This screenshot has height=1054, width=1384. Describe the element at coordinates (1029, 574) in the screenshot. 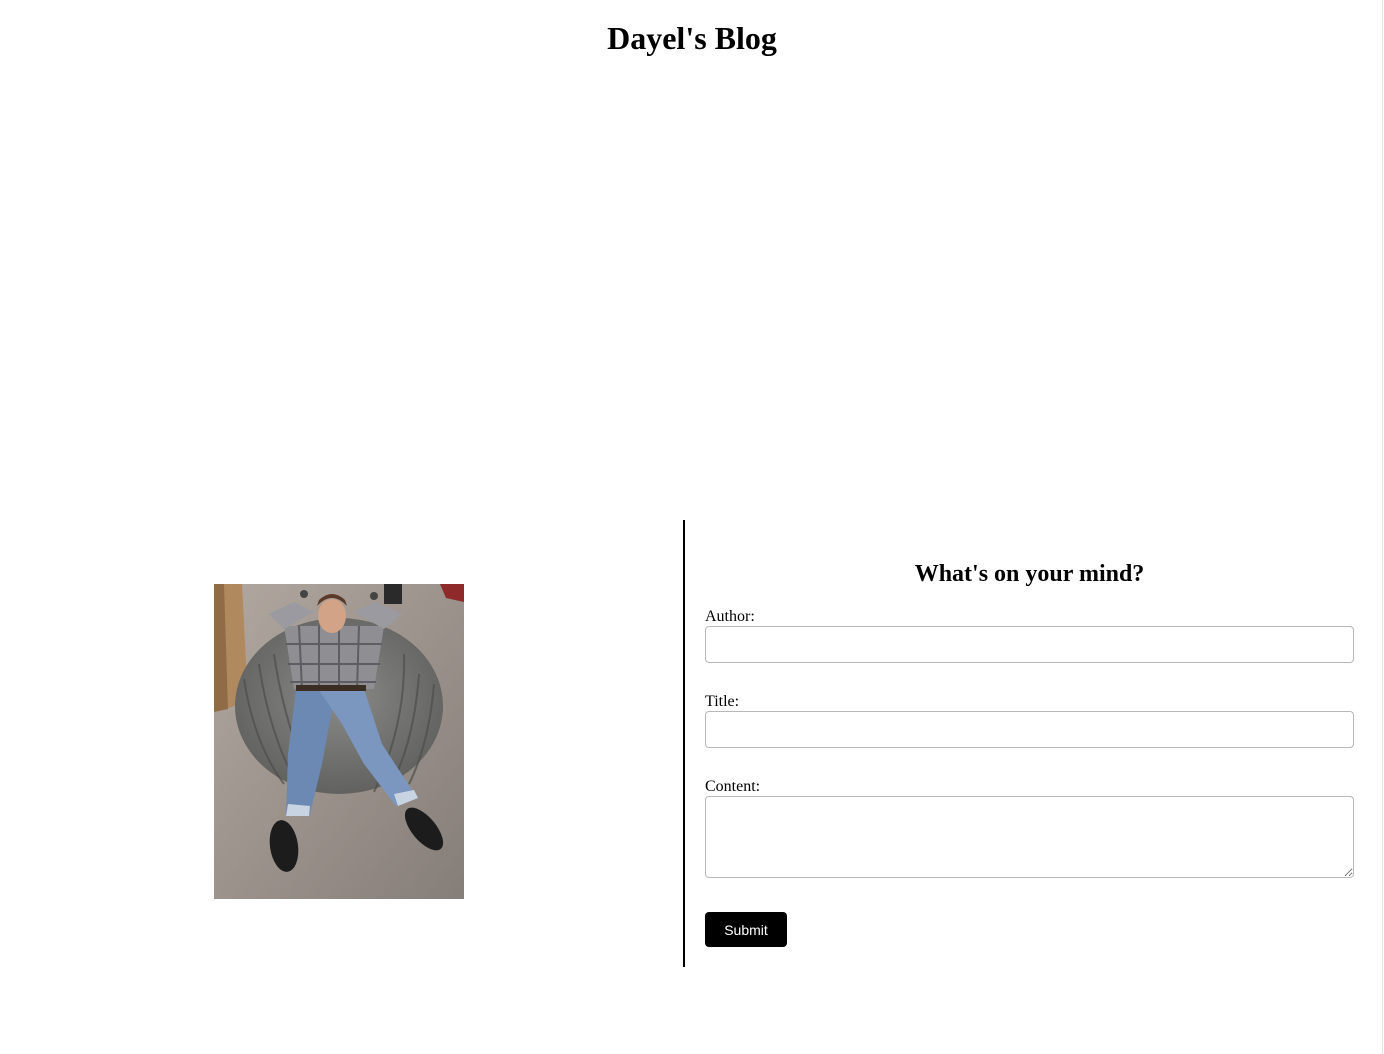

I see `form-heading: What's on your mind?` at that location.